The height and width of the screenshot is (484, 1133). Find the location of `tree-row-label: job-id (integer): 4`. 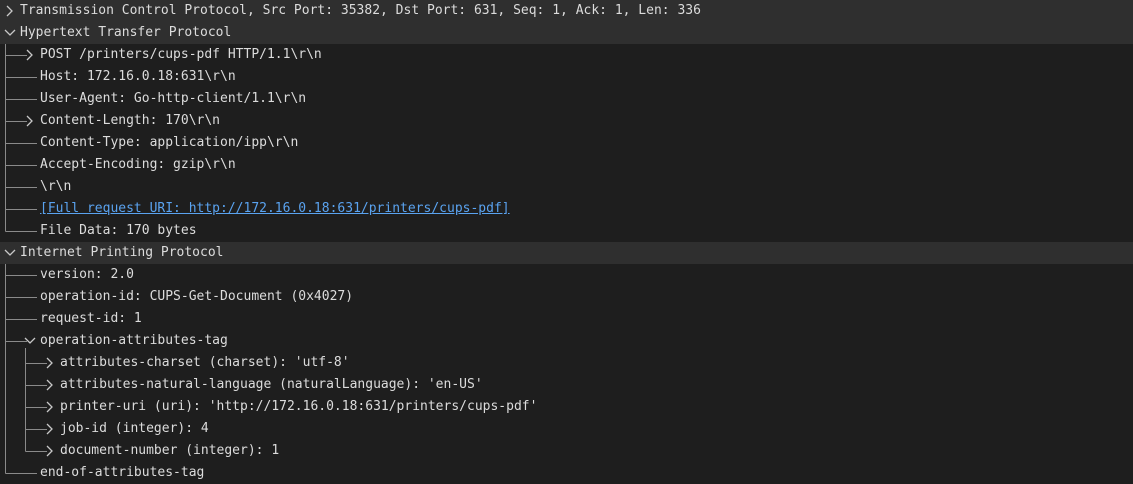

tree-row-label: job-id (integer): 4 is located at coordinates (134, 428).